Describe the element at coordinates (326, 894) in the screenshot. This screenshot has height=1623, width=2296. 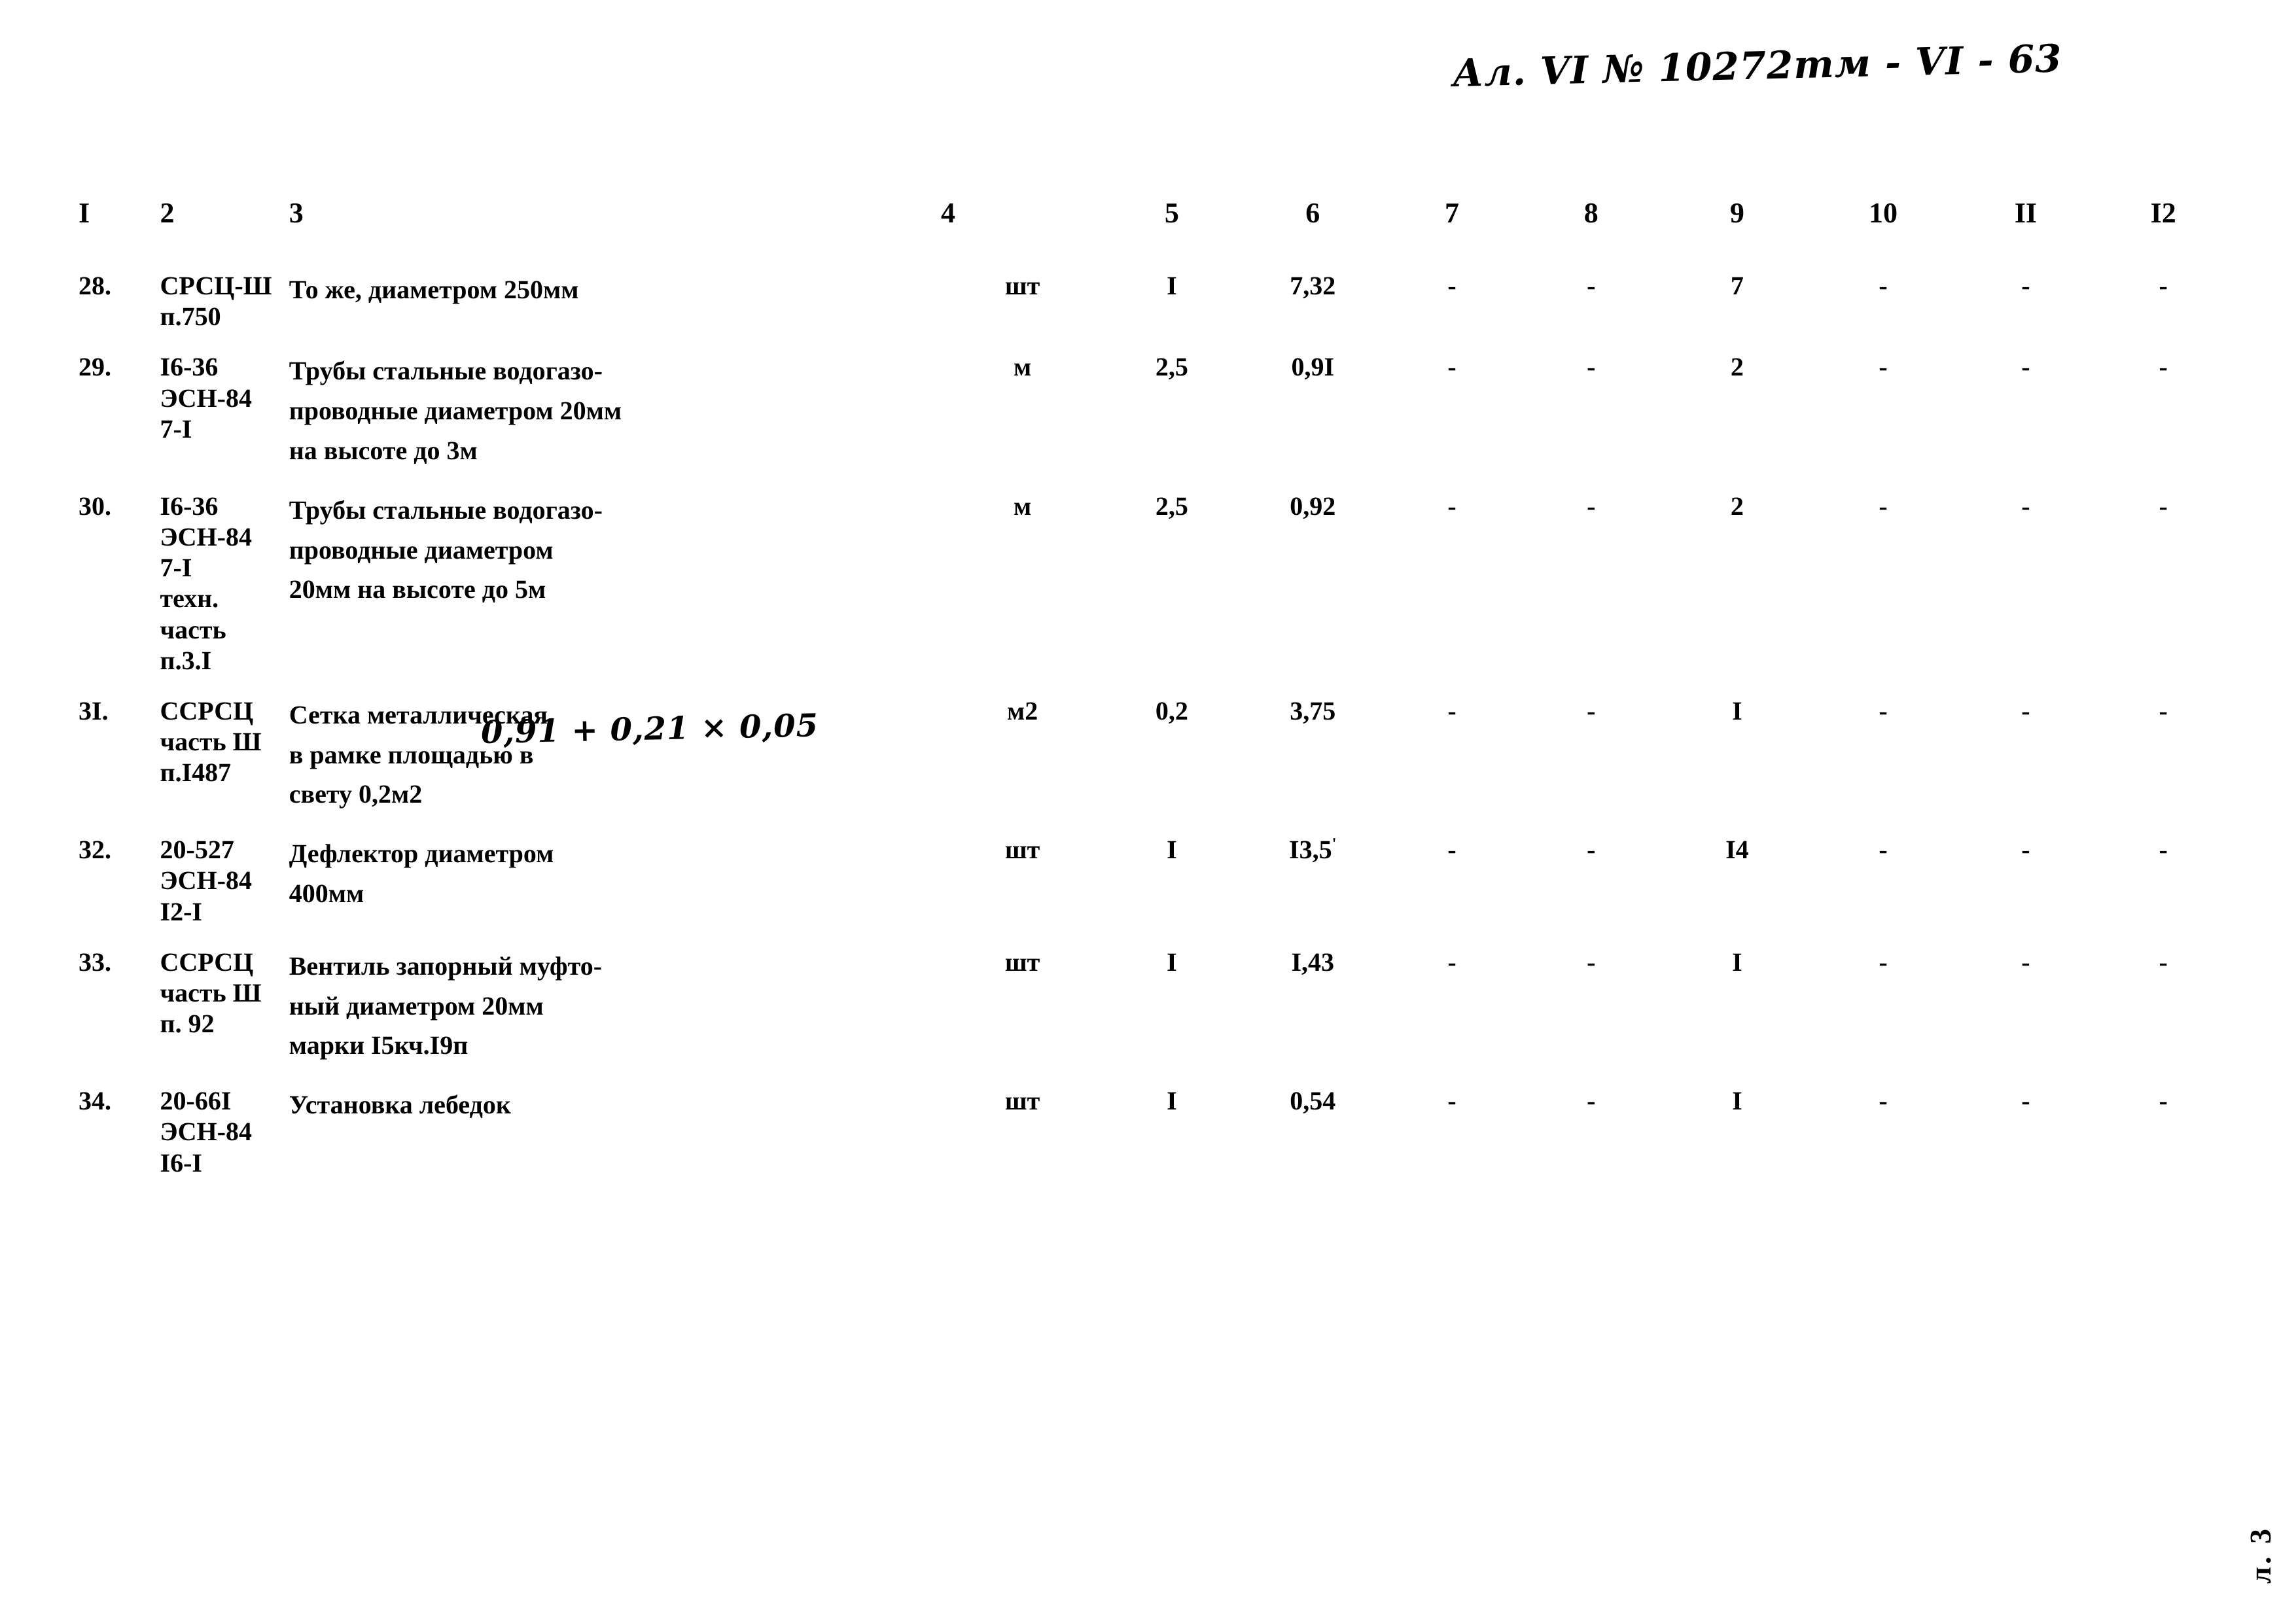
I see `work-description-line: 400мм` at that location.